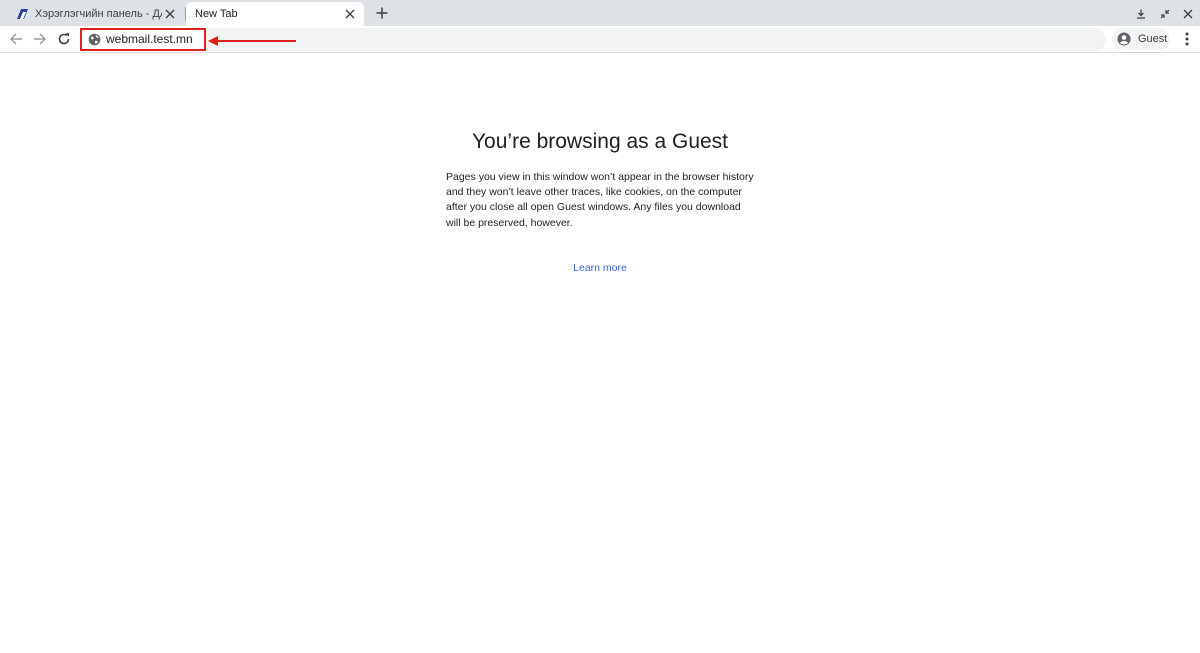 The image size is (1200, 653). I want to click on globe-icon, so click(94, 39).